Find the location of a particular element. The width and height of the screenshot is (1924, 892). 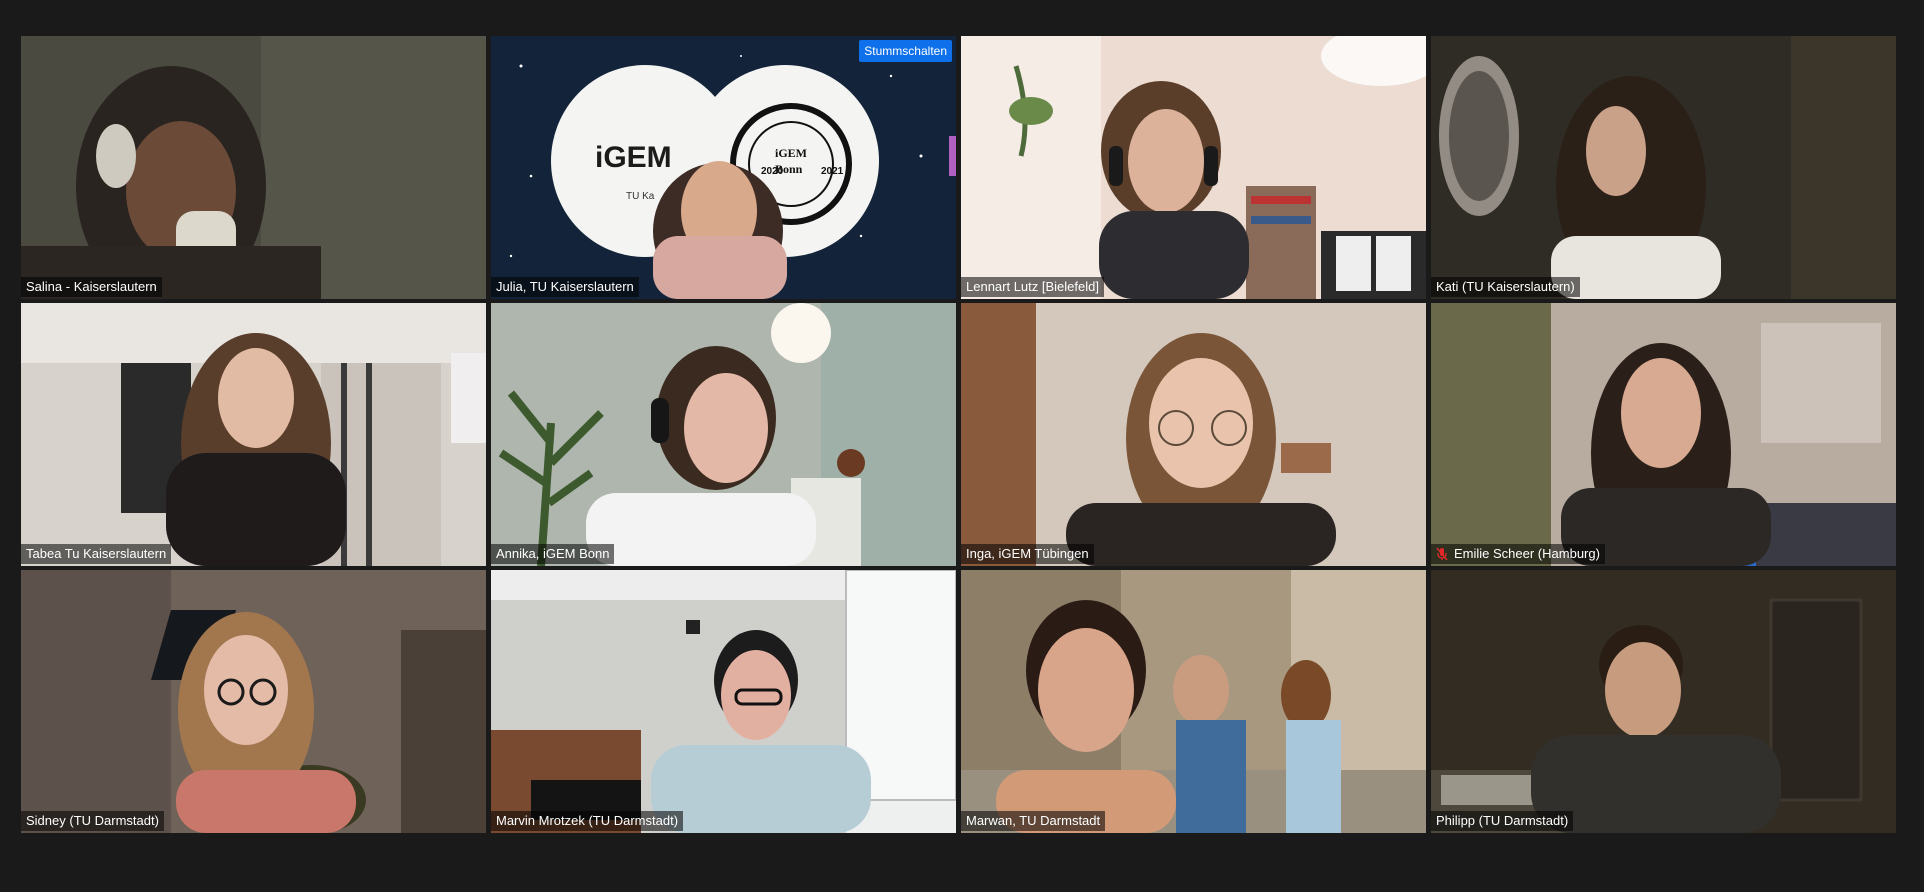

participant-name: Julia, TU Kaiserslautern is located at coordinates (565, 286).